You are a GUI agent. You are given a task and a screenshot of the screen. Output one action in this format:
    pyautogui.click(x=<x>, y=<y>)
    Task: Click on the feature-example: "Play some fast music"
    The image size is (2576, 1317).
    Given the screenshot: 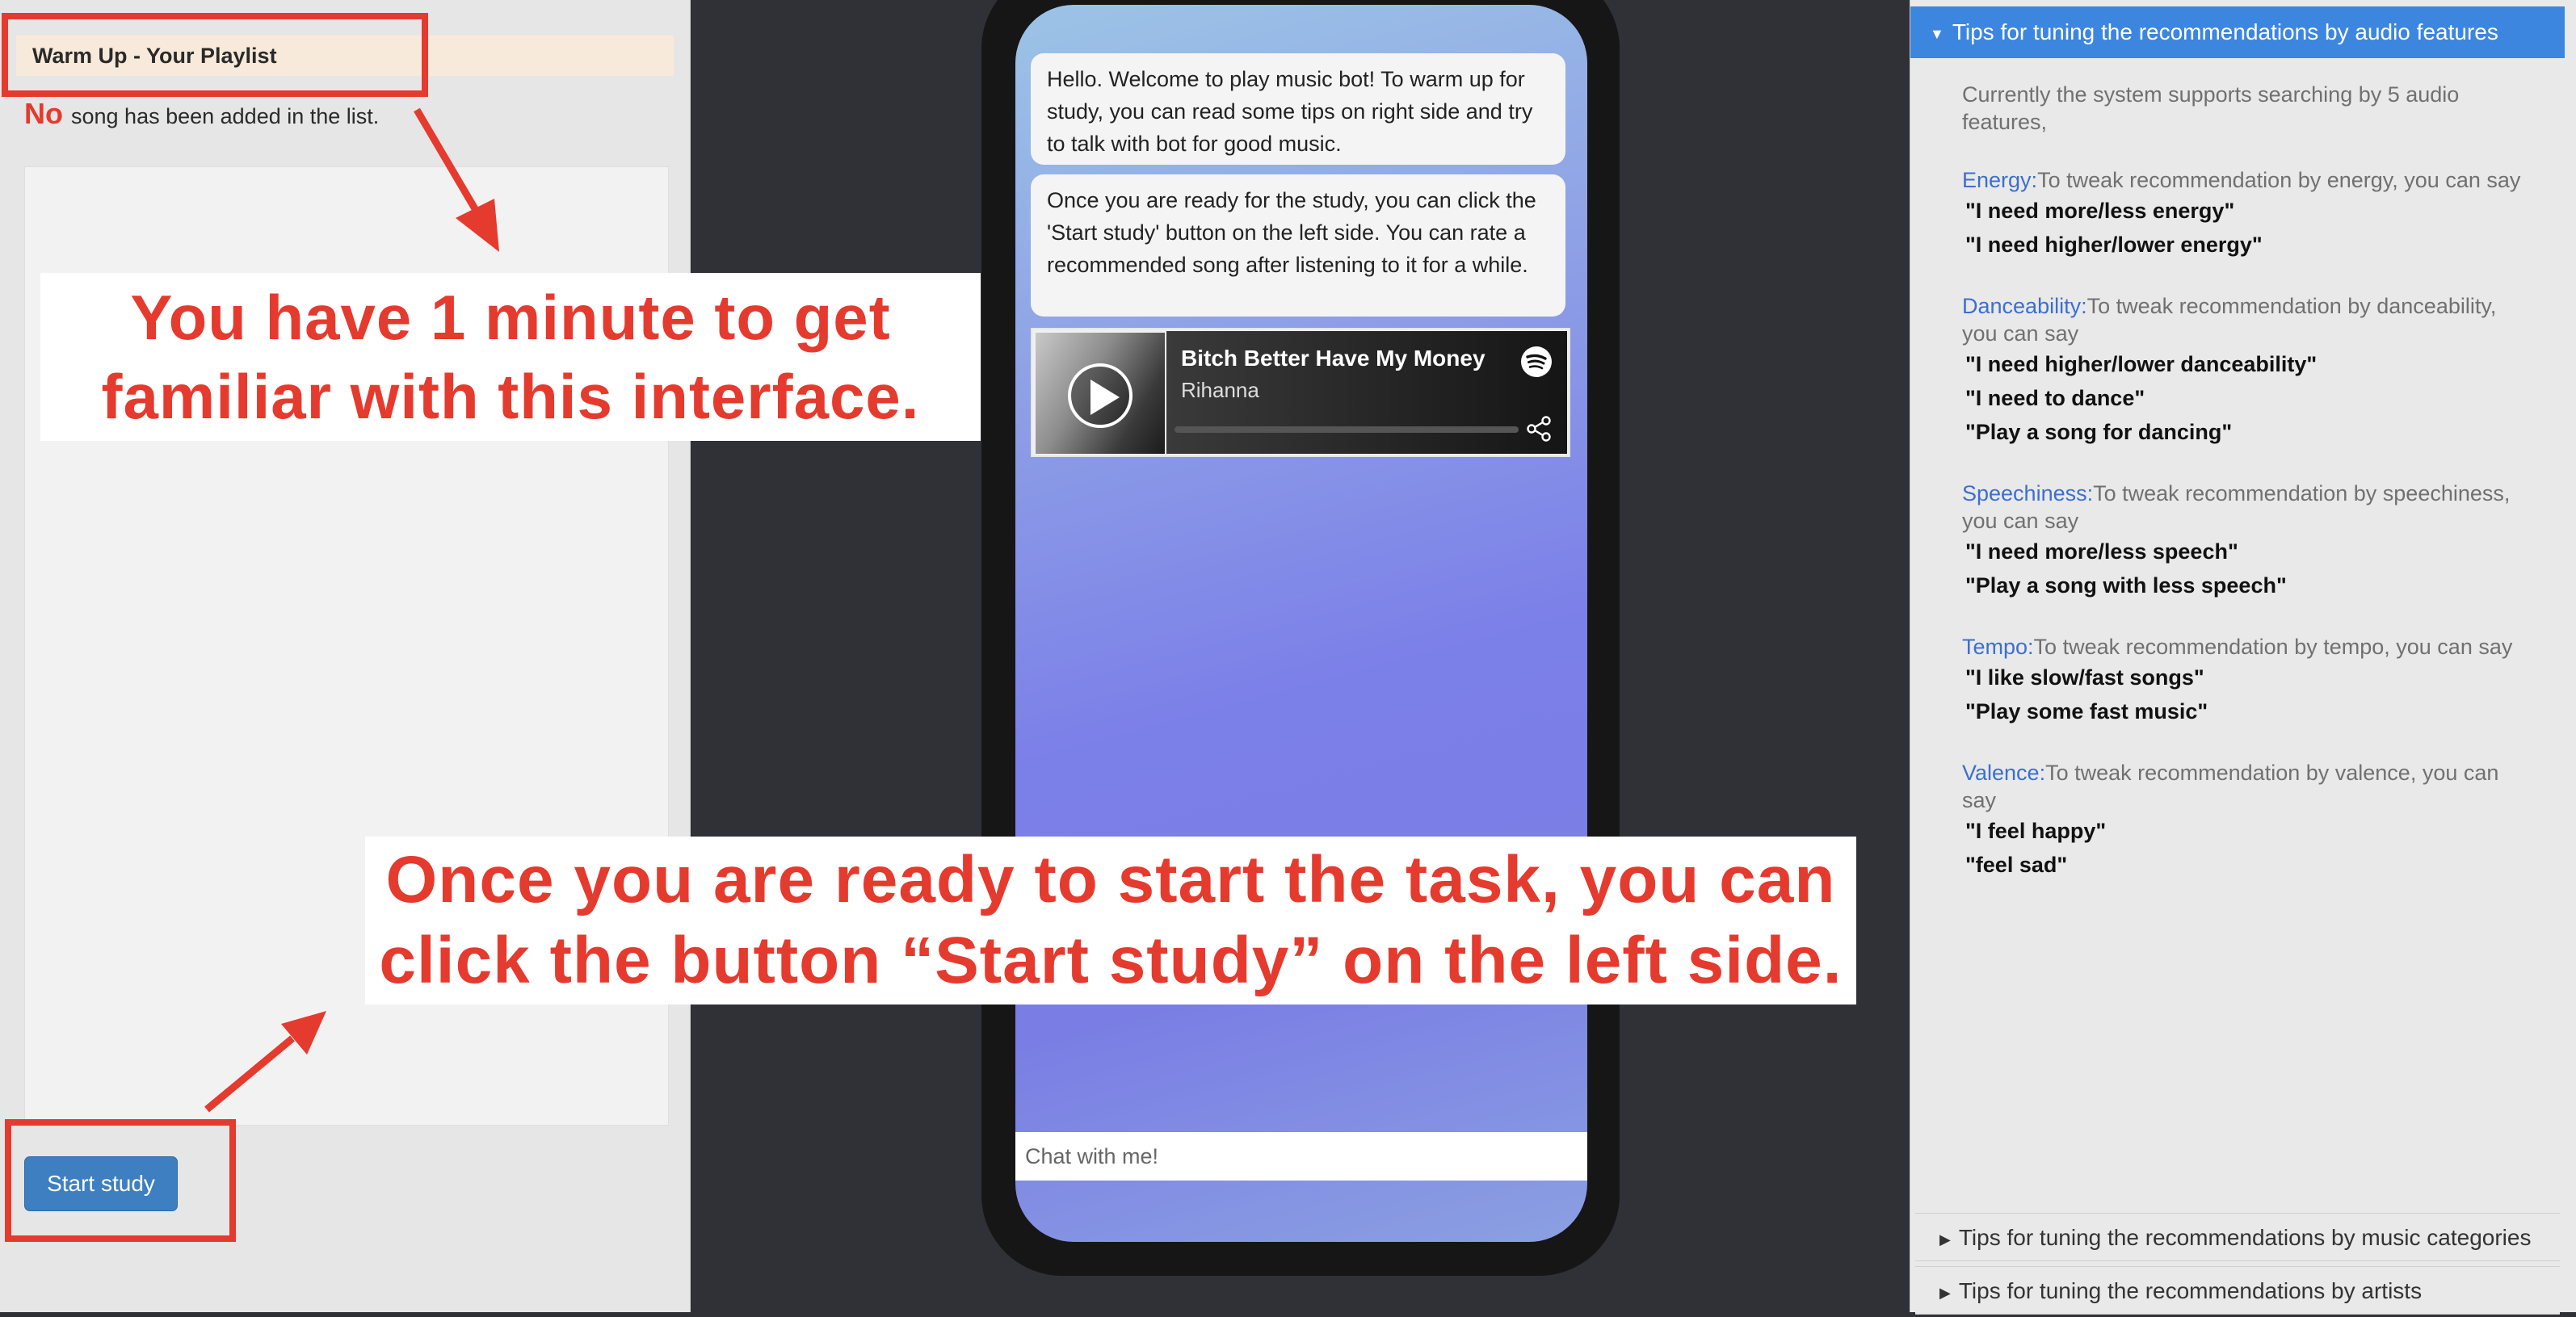 What is the action you would take?
    pyautogui.click(x=2086, y=711)
    